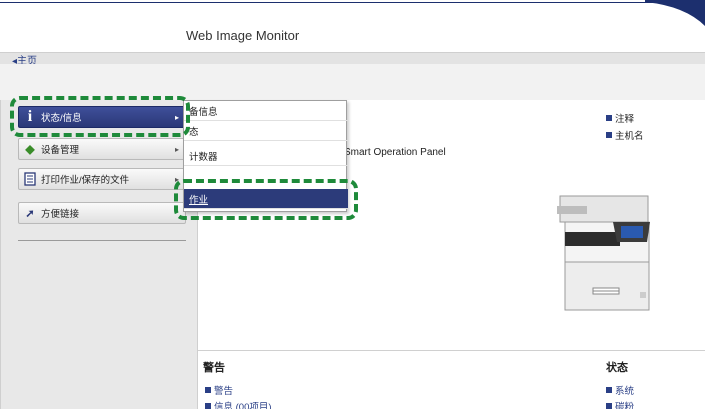  I want to click on sidebar-item-print-jobs: 打印作业/保存的文件 ▸, so click(102, 179).